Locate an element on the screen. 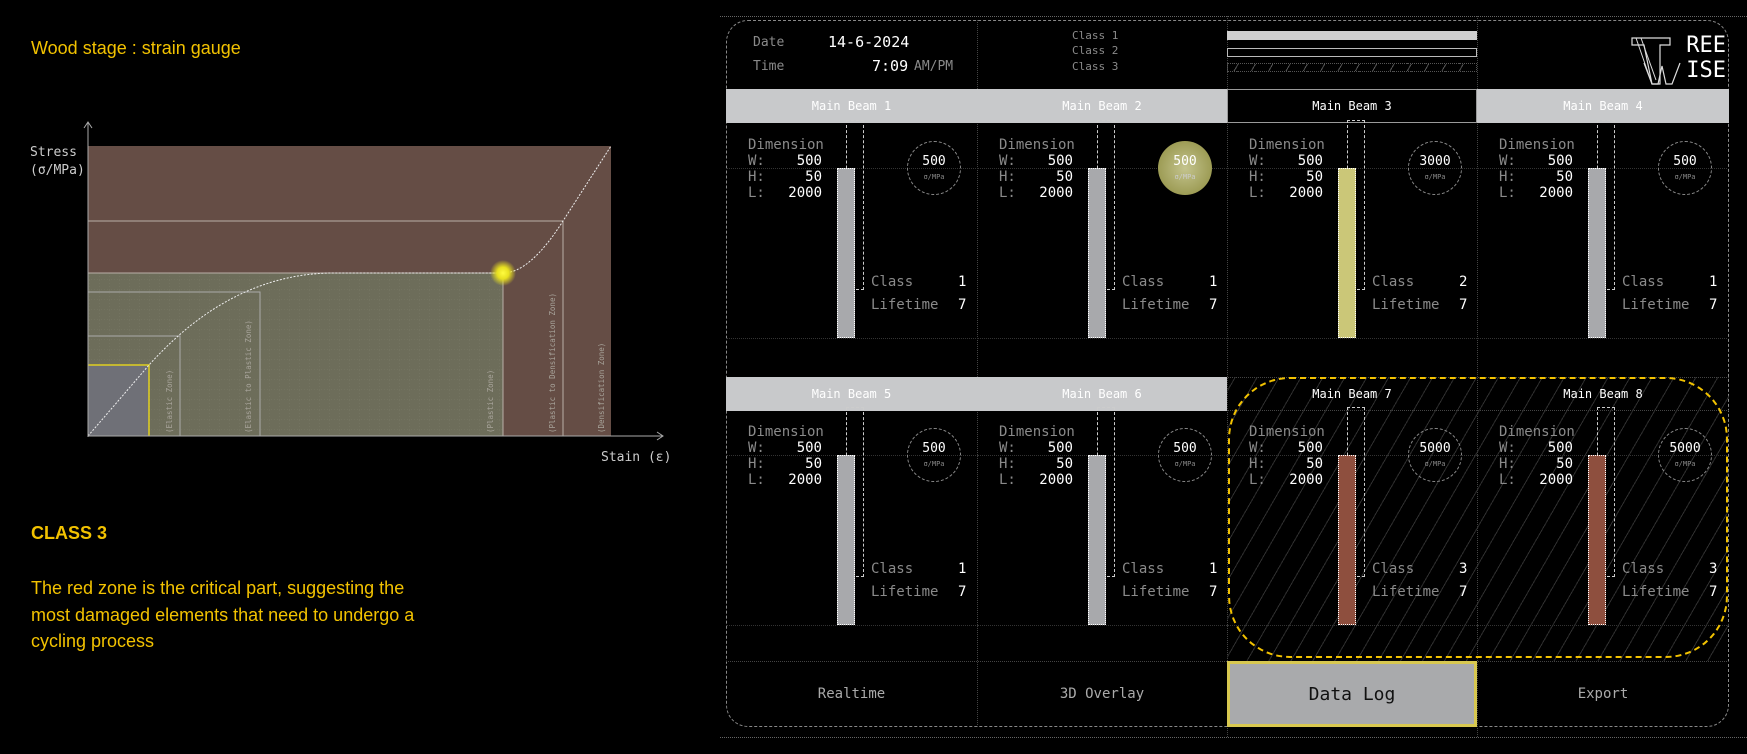 Image resolution: width=1747 pixels, height=754 pixels. top-divider is located at coordinates (1233, 16).